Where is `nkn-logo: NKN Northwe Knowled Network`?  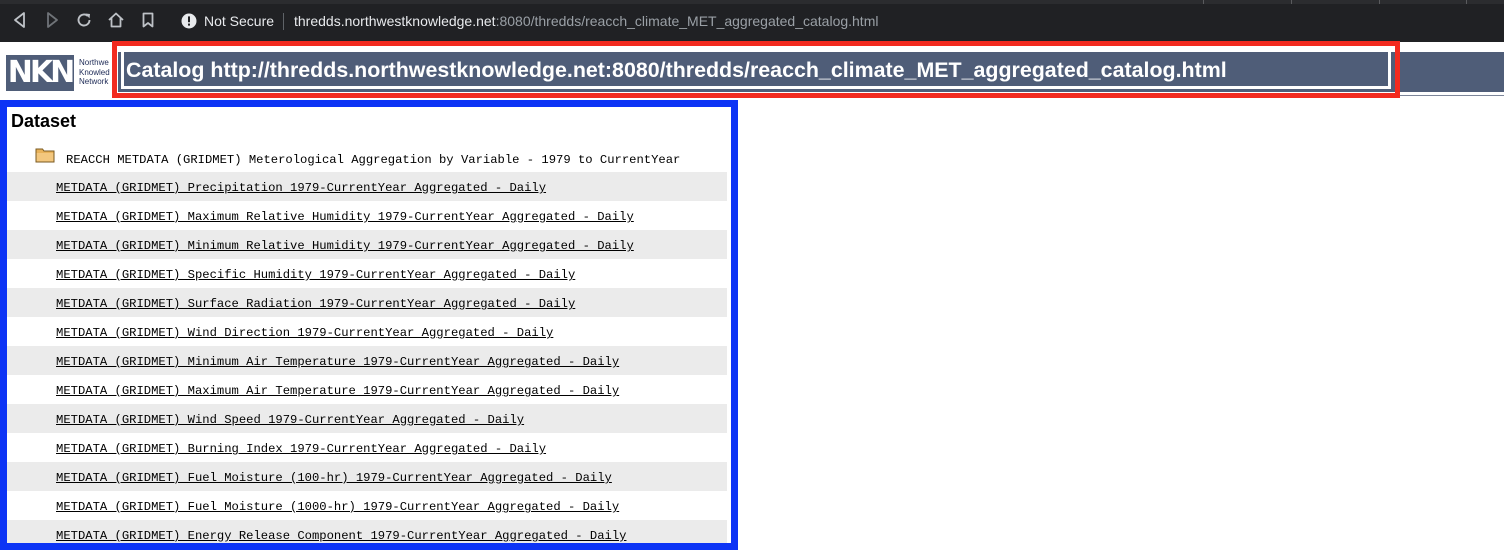
nkn-logo: NKN Northwe Knowled Network is located at coordinates (60, 73).